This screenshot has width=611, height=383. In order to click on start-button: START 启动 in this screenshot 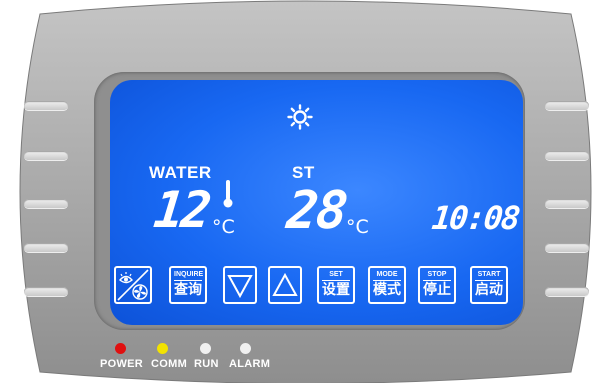, I will do `click(489, 285)`.